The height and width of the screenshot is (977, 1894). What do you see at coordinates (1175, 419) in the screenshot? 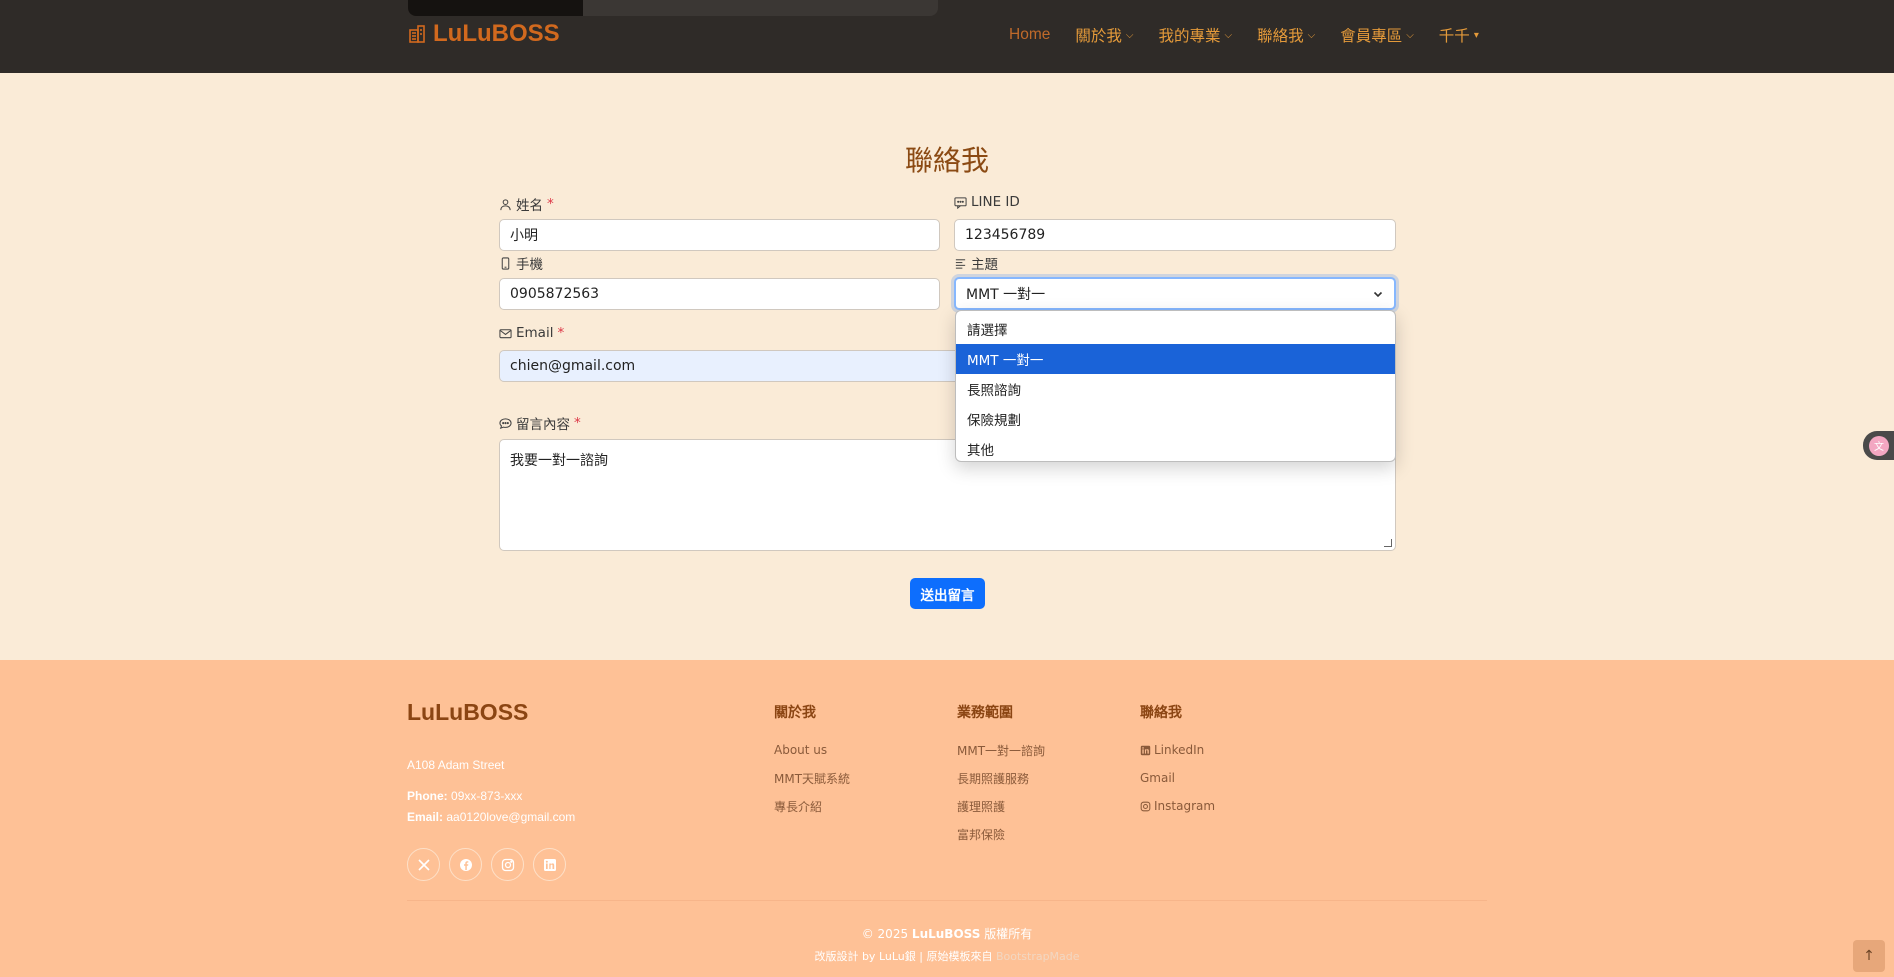
I see `subject-option: 保險規劃` at bounding box center [1175, 419].